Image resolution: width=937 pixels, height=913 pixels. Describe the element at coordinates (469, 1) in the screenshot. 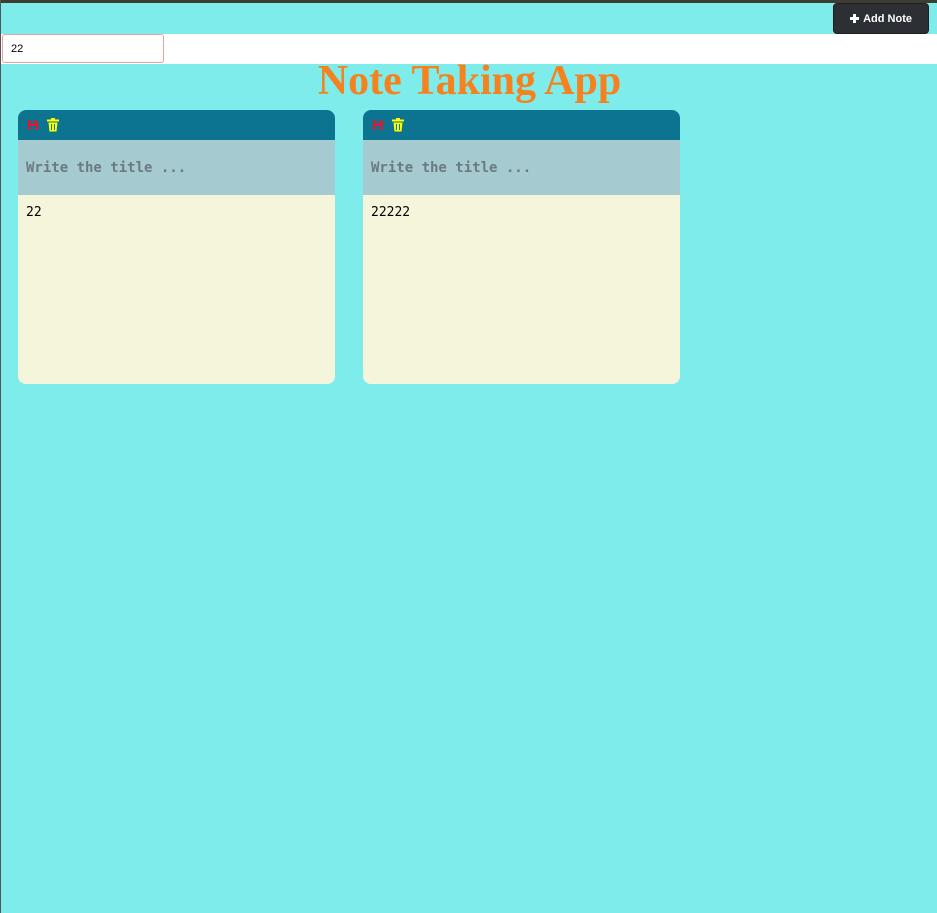

I see `window-top-border` at that location.